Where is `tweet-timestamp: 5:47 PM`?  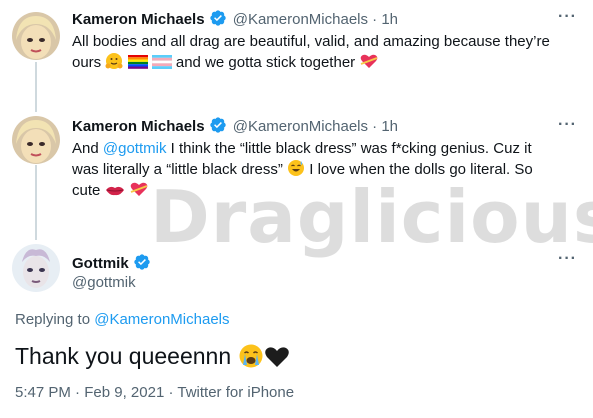
tweet-timestamp: 5:47 PM is located at coordinates (43, 392).